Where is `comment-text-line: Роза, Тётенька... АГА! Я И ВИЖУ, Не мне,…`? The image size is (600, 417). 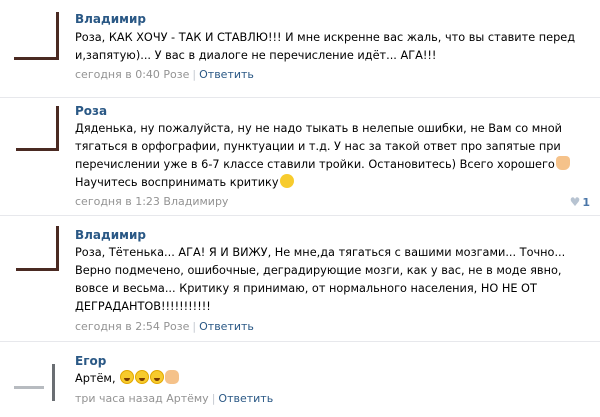 comment-text-line: Роза, Тётенька... АГА! Я И ВИЖУ, Не мне,… is located at coordinates (320, 252).